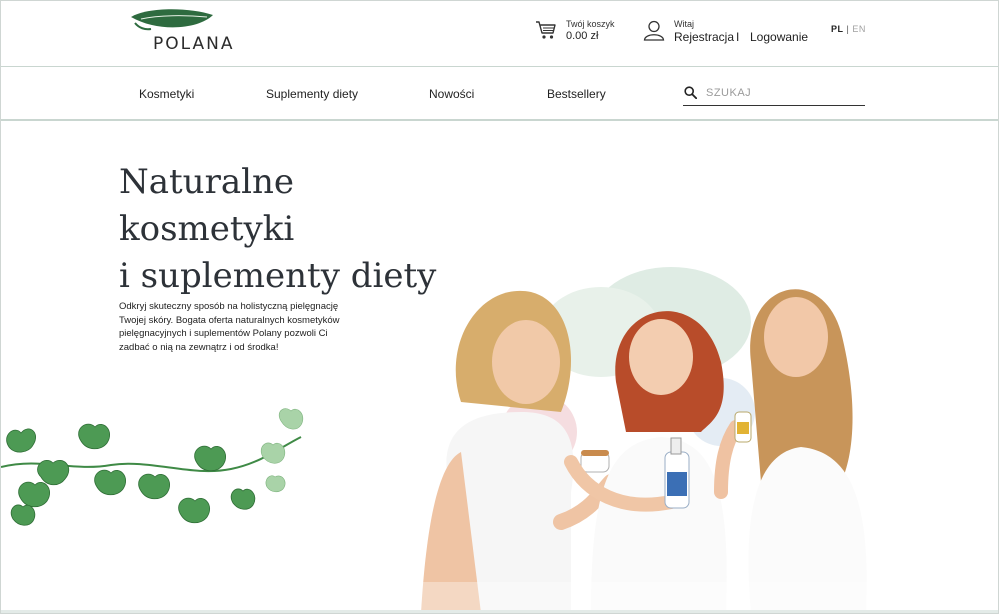 The image size is (999, 614). What do you see at coordinates (199, 347) in the screenshot?
I see `description-line: zadbać o nią na zewnątrz i od środka!` at bounding box center [199, 347].